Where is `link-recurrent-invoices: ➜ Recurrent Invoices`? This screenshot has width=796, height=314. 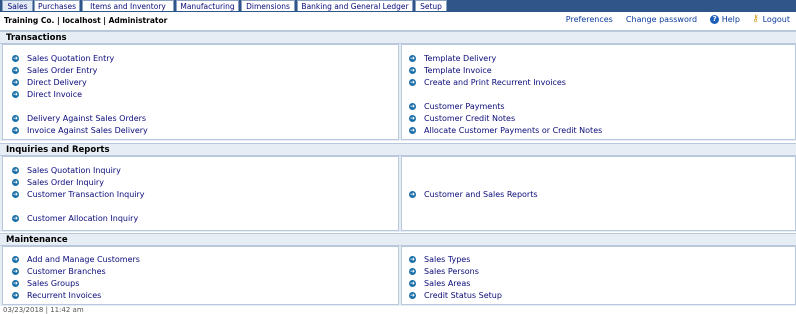
link-recurrent-invoices: ➜ Recurrent Invoices is located at coordinates (56, 295).